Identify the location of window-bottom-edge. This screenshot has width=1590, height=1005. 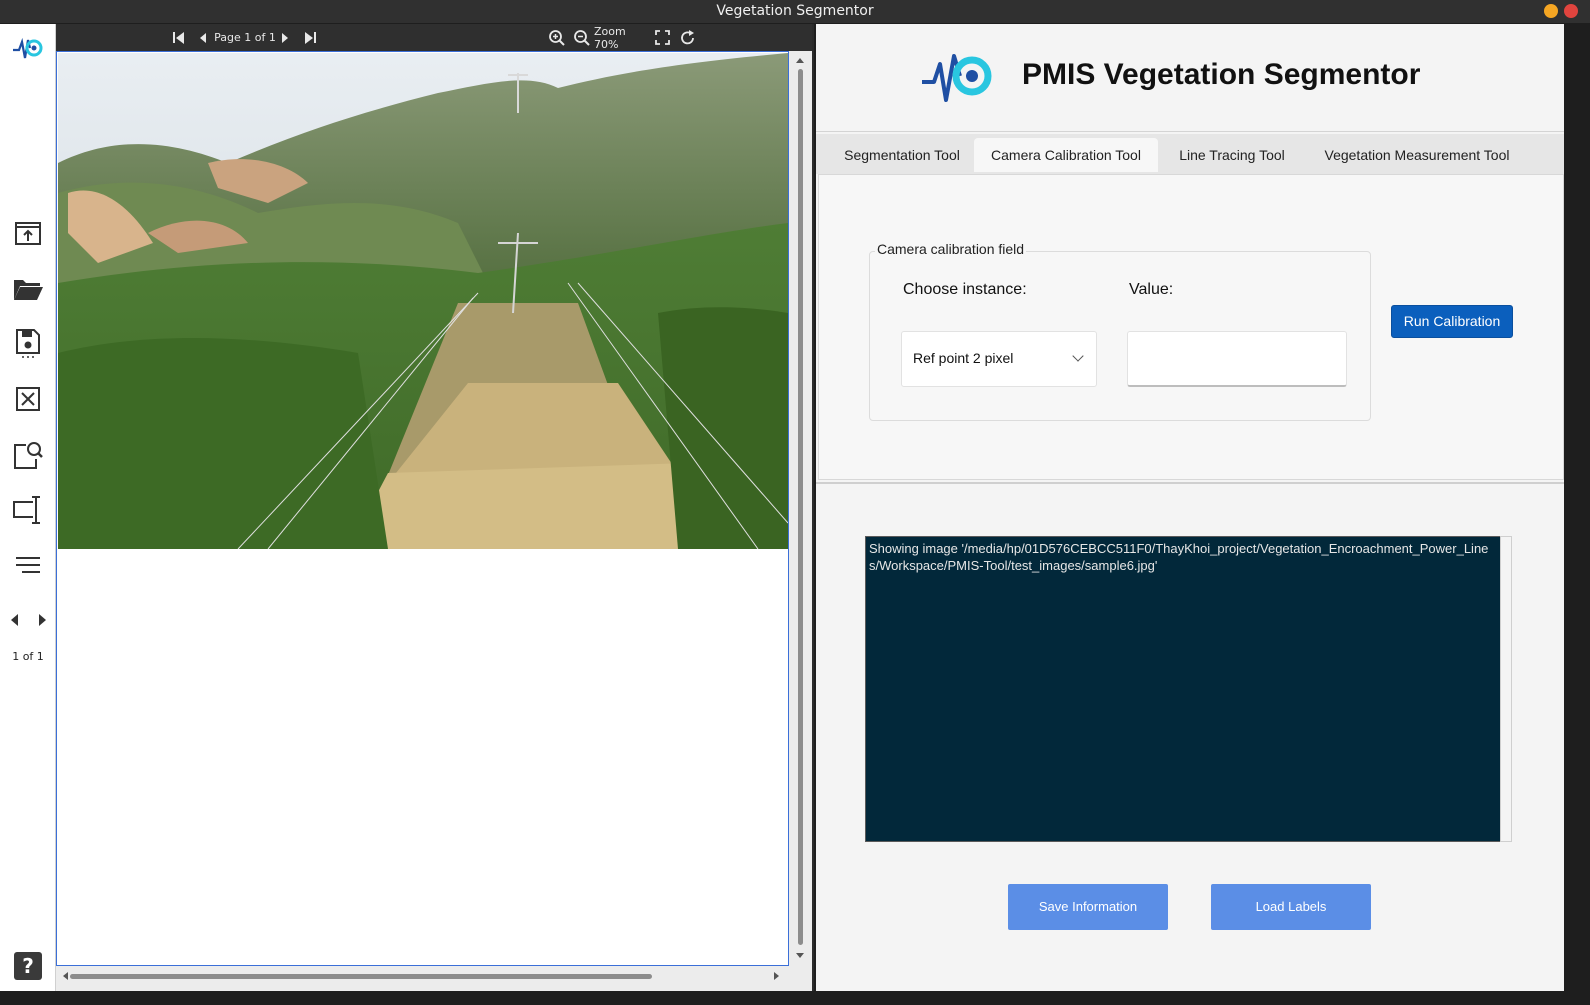
(795, 998).